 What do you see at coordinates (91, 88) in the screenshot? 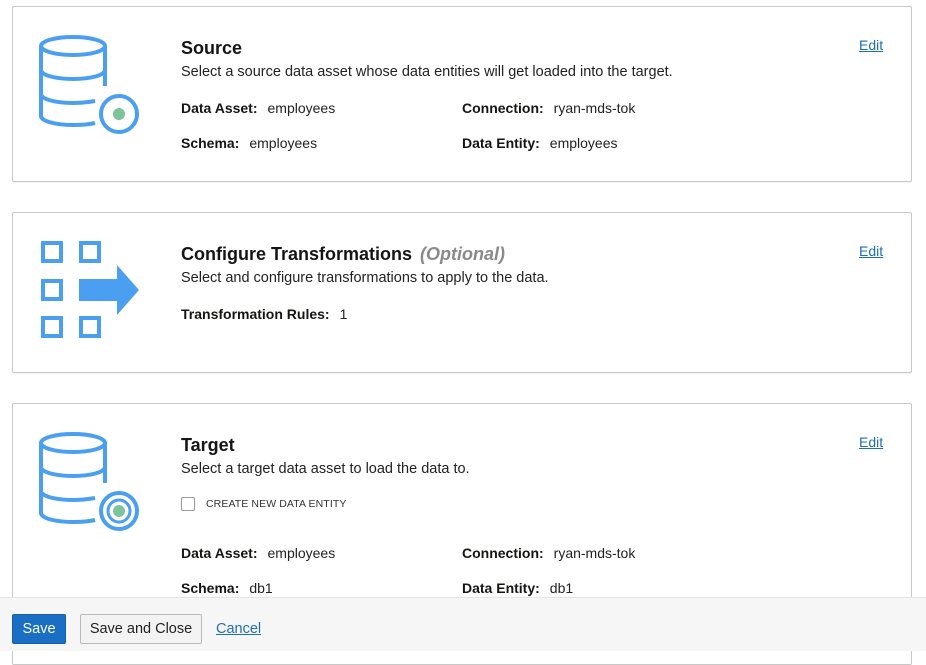
I see `database-source-icon` at bounding box center [91, 88].